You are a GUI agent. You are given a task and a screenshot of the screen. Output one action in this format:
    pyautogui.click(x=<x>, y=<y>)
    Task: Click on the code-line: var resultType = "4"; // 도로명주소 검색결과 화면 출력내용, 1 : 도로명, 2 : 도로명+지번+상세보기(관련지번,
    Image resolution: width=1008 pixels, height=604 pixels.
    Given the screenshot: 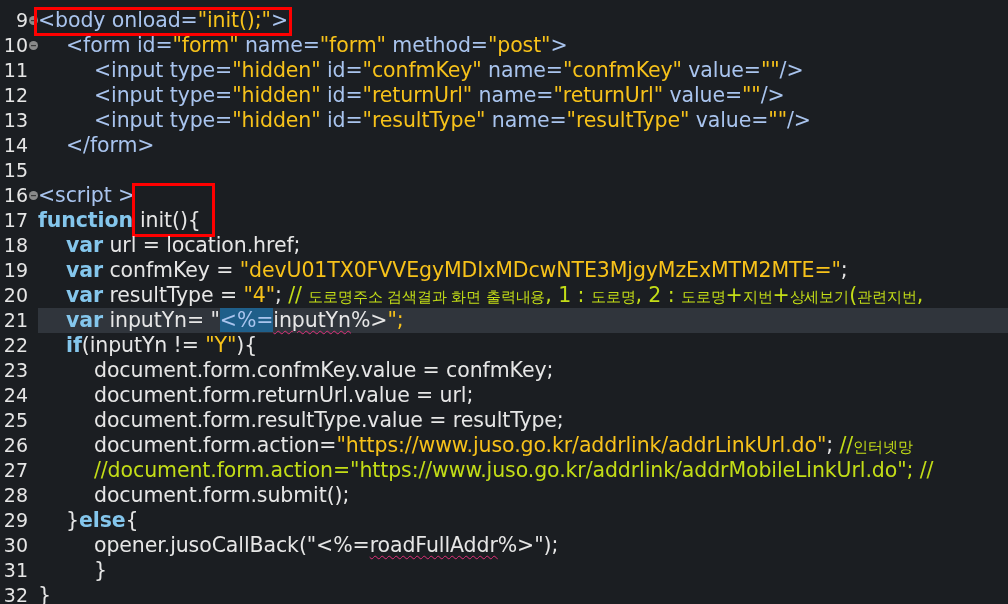 What is the action you would take?
    pyautogui.click(x=495, y=296)
    